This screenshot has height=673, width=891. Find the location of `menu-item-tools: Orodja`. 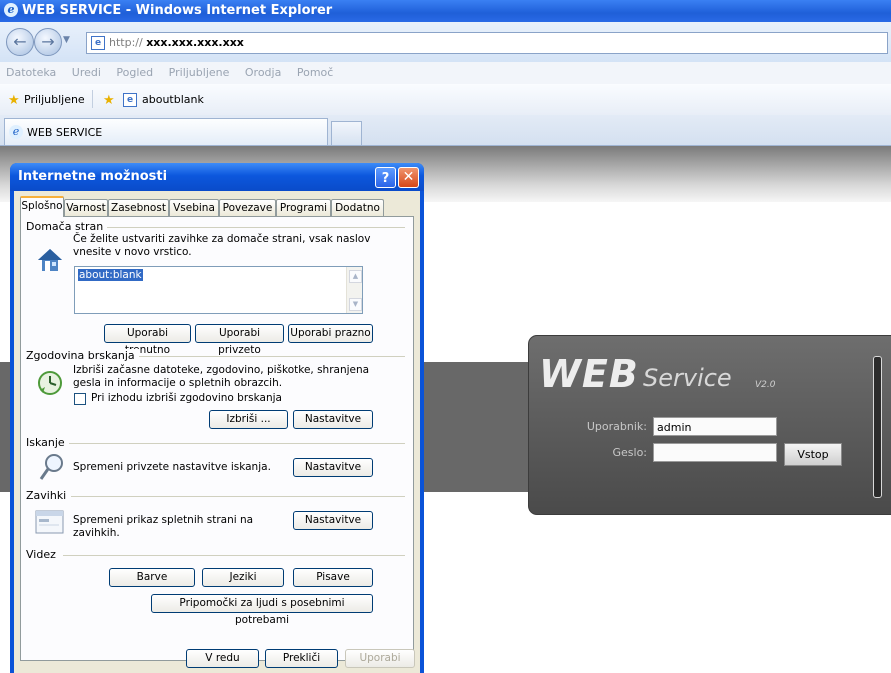

menu-item-tools: Orodja is located at coordinates (263, 72).